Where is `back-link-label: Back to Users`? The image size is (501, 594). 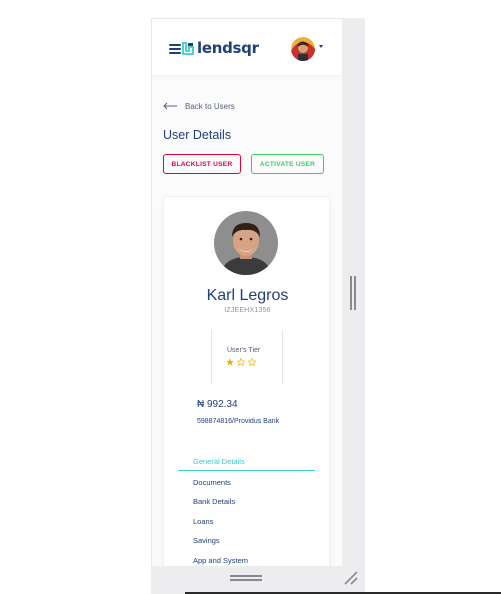 back-link-label: Back to Users is located at coordinates (210, 106).